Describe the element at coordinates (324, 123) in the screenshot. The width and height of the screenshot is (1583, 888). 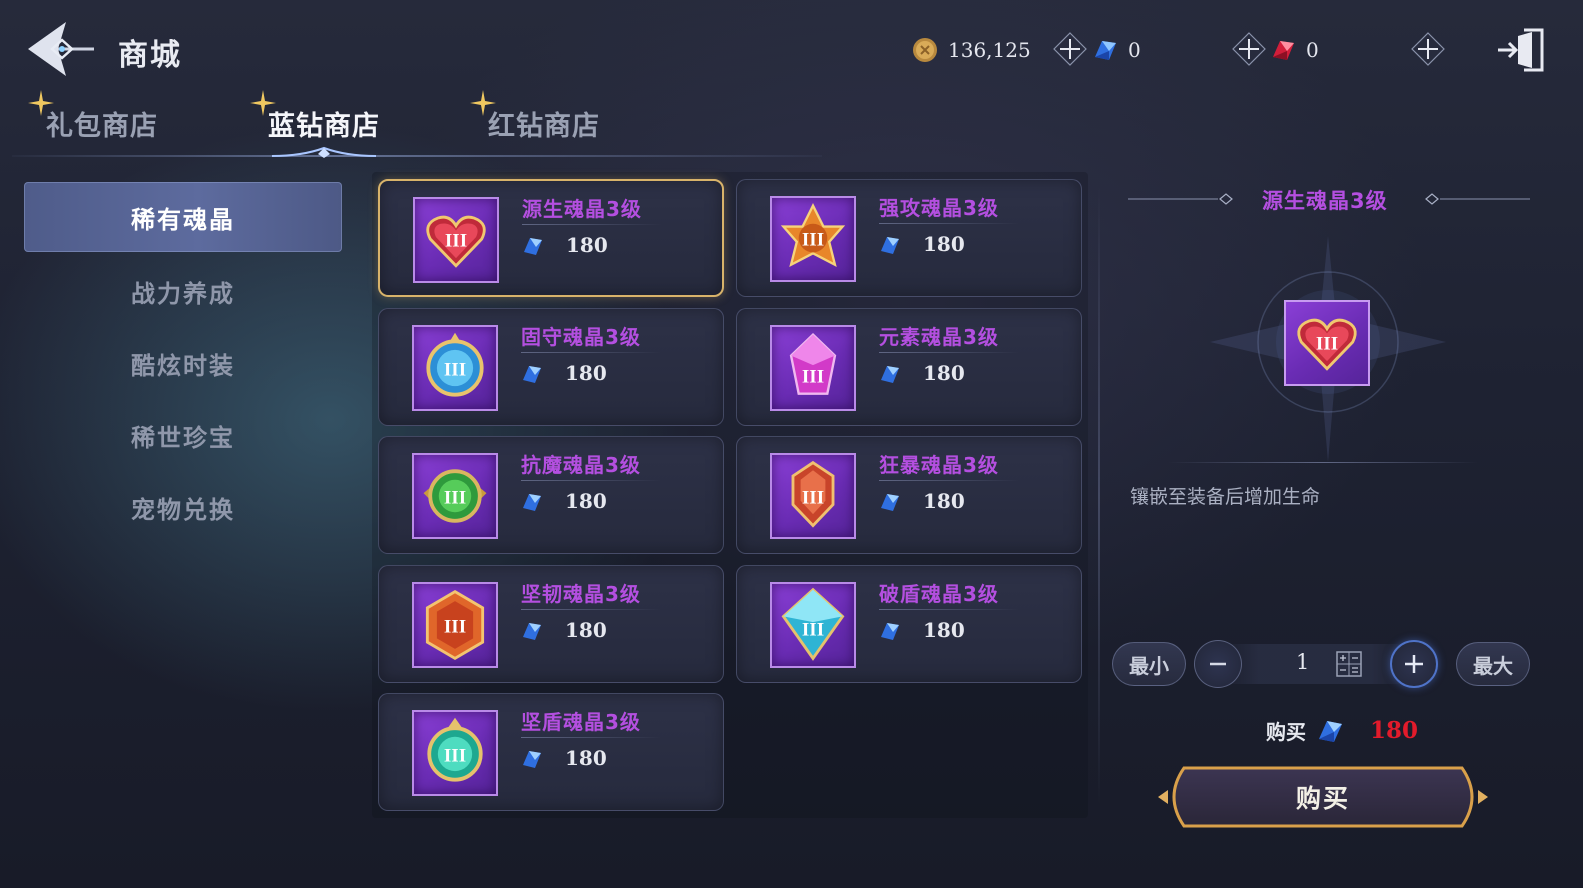
I see `tab-blue-diamond-shop: 蓝钻商店` at that location.